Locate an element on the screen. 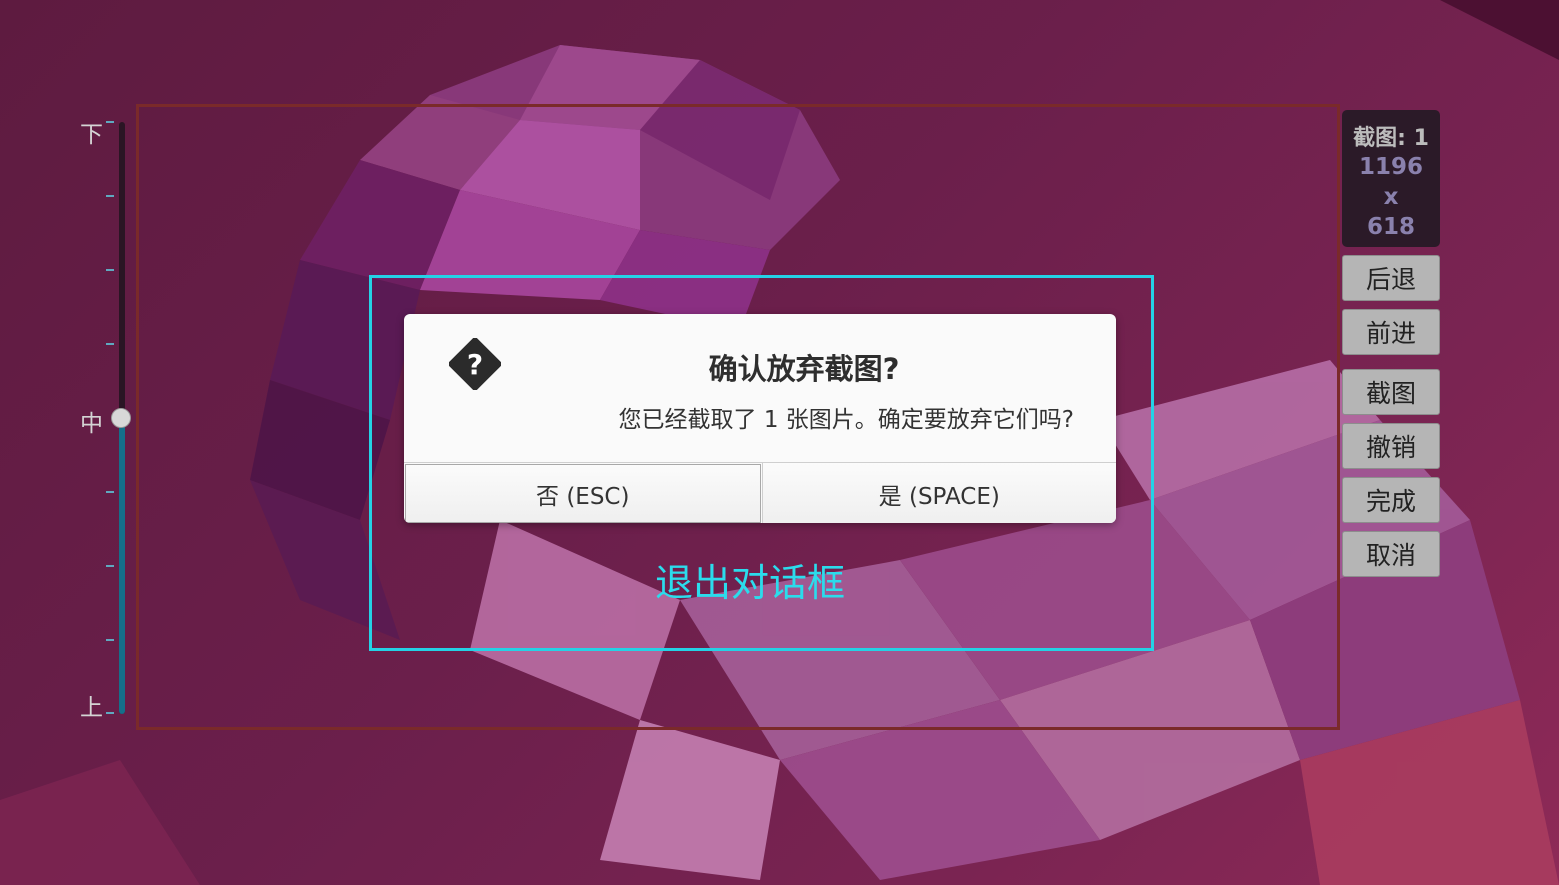 This screenshot has width=1559, height=885. undo-button: 撤销 is located at coordinates (1391, 446).